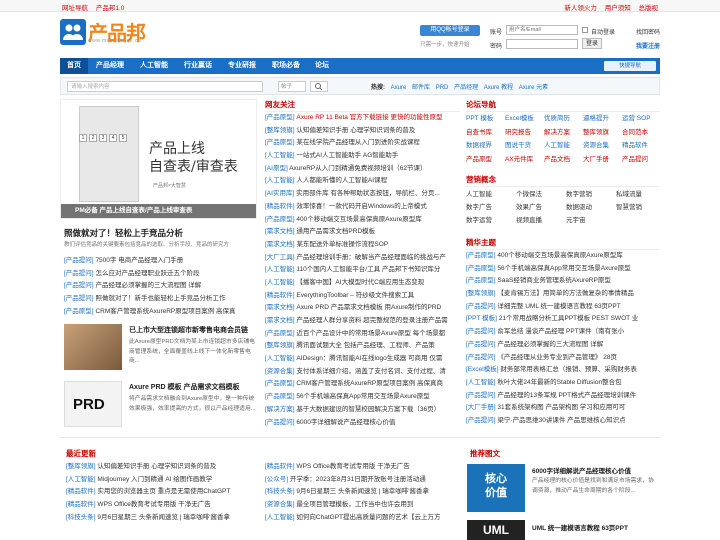 The image size is (720, 540). Describe the element at coordinates (362, 308) in the screenshot. I see `list-item: [需求文档] Axure PRD 产品需求文档模板 用Axure制作的PRD` at that location.